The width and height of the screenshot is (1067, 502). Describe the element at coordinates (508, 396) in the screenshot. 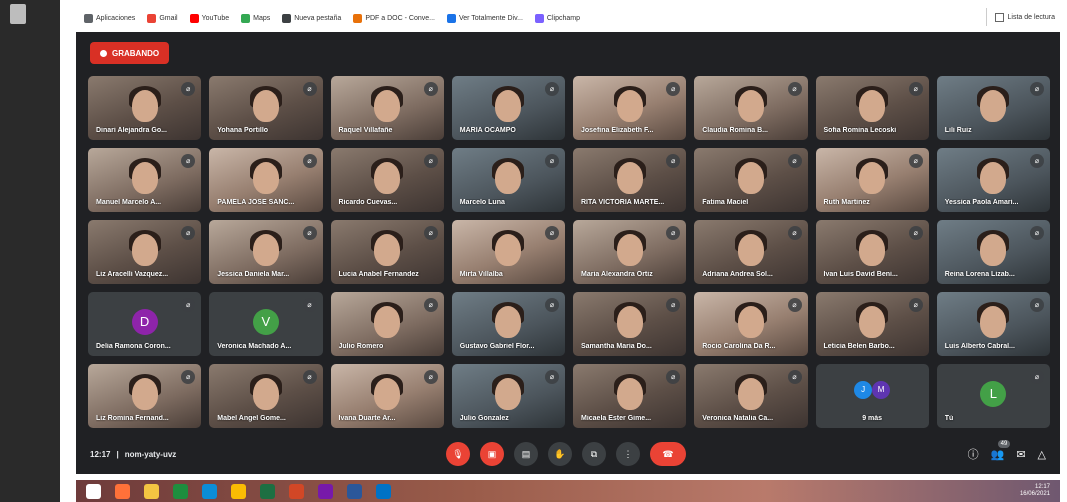

I see `participant-tile: ⌀ Julio Gonzalez` at that location.